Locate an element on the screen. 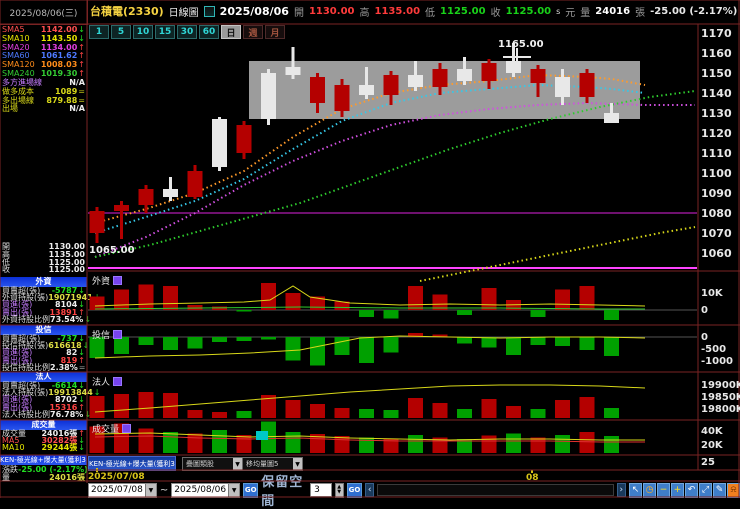  timeframe-button-60: 60 is located at coordinates (209, 32).